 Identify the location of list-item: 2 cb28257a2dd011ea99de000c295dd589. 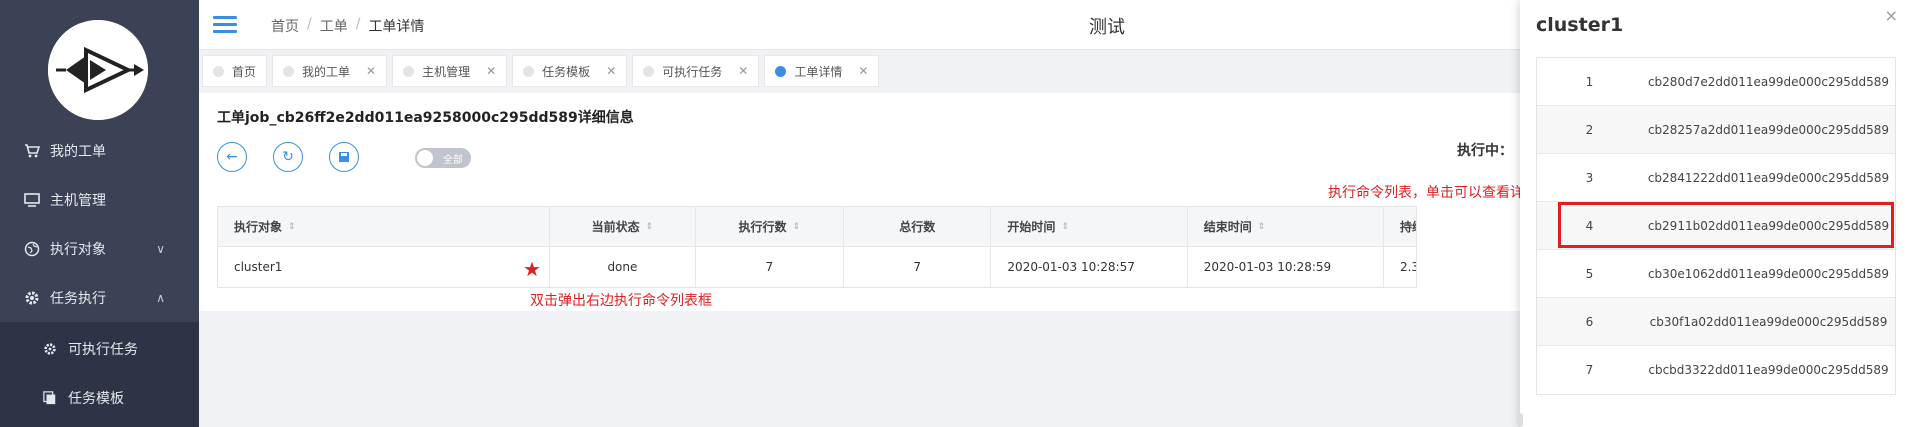
(1716, 130).